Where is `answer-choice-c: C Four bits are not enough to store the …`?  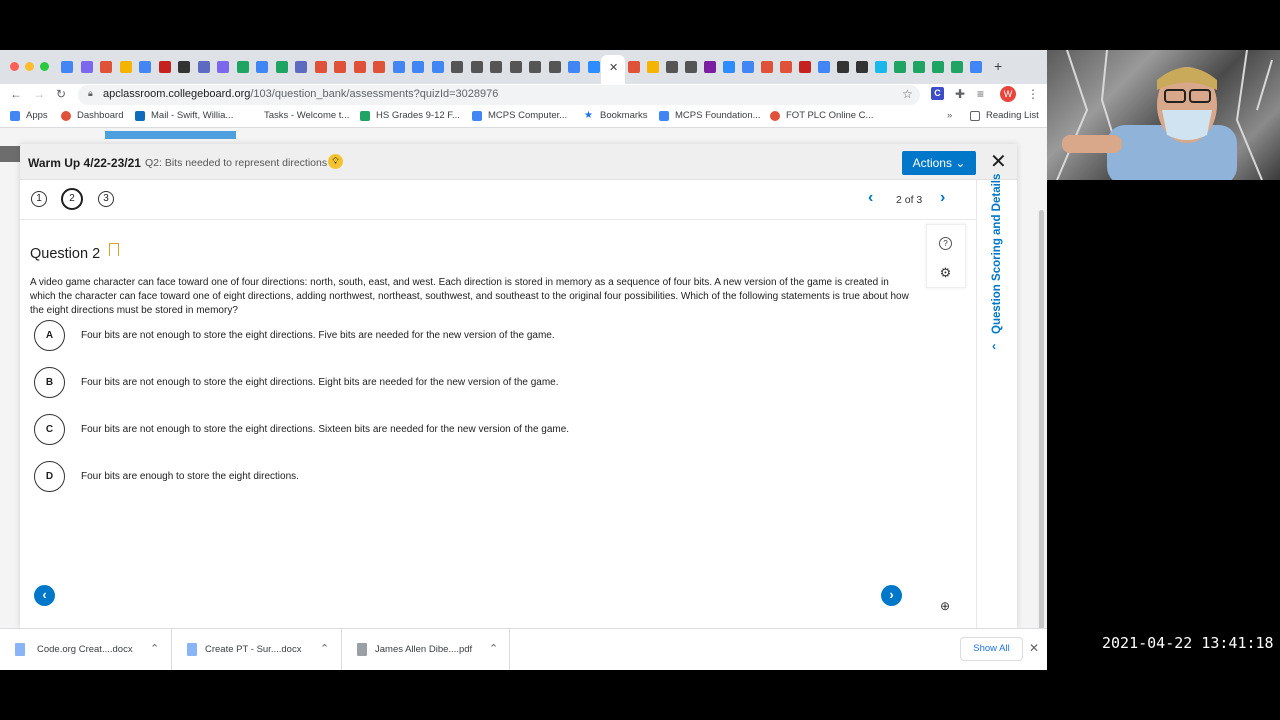 answer-choice-c: C Four bits are not enough to store the … is located at coordinates (454, 430).